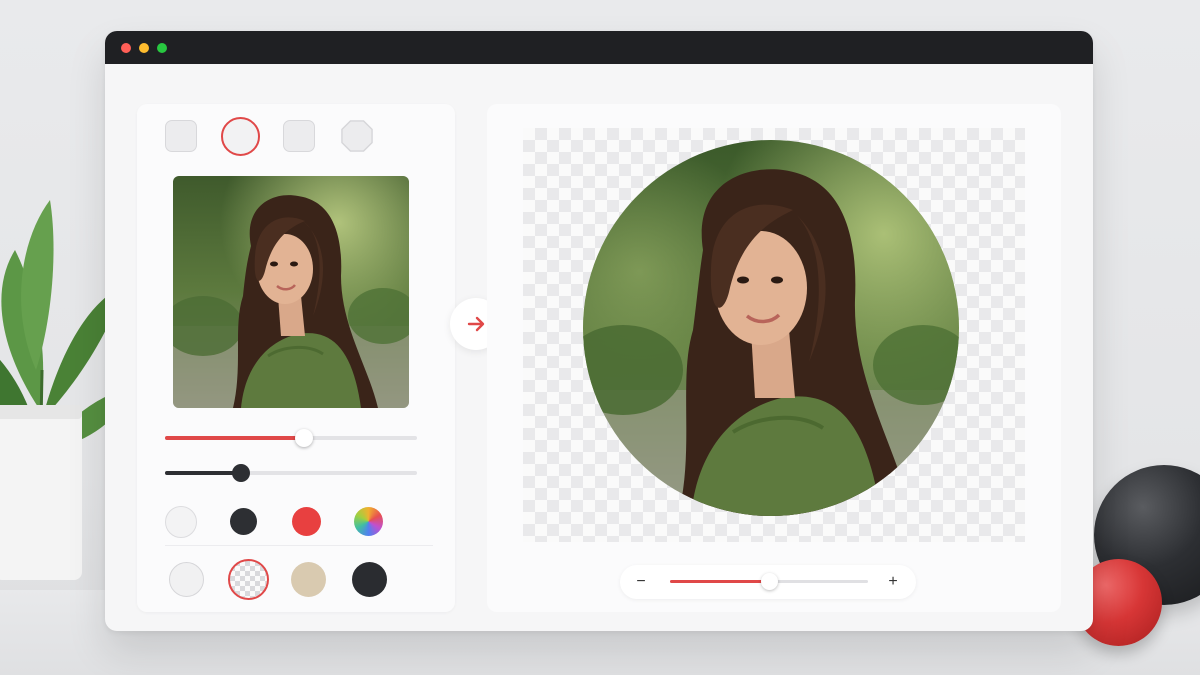 This screenshot has height=675, width=1200. Describe the element at coordinates (369, 579) in the screenshot. I see `background-dark-swatch` at that location.